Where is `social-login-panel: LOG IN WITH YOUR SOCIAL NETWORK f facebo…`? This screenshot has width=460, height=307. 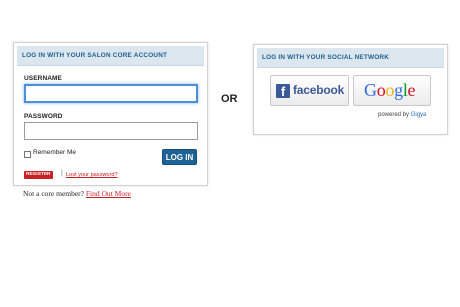
social-login-panel: LOG IN WITH YOUR SOCIAL NETWORK f facebo… is located at coordinates (350, 89).